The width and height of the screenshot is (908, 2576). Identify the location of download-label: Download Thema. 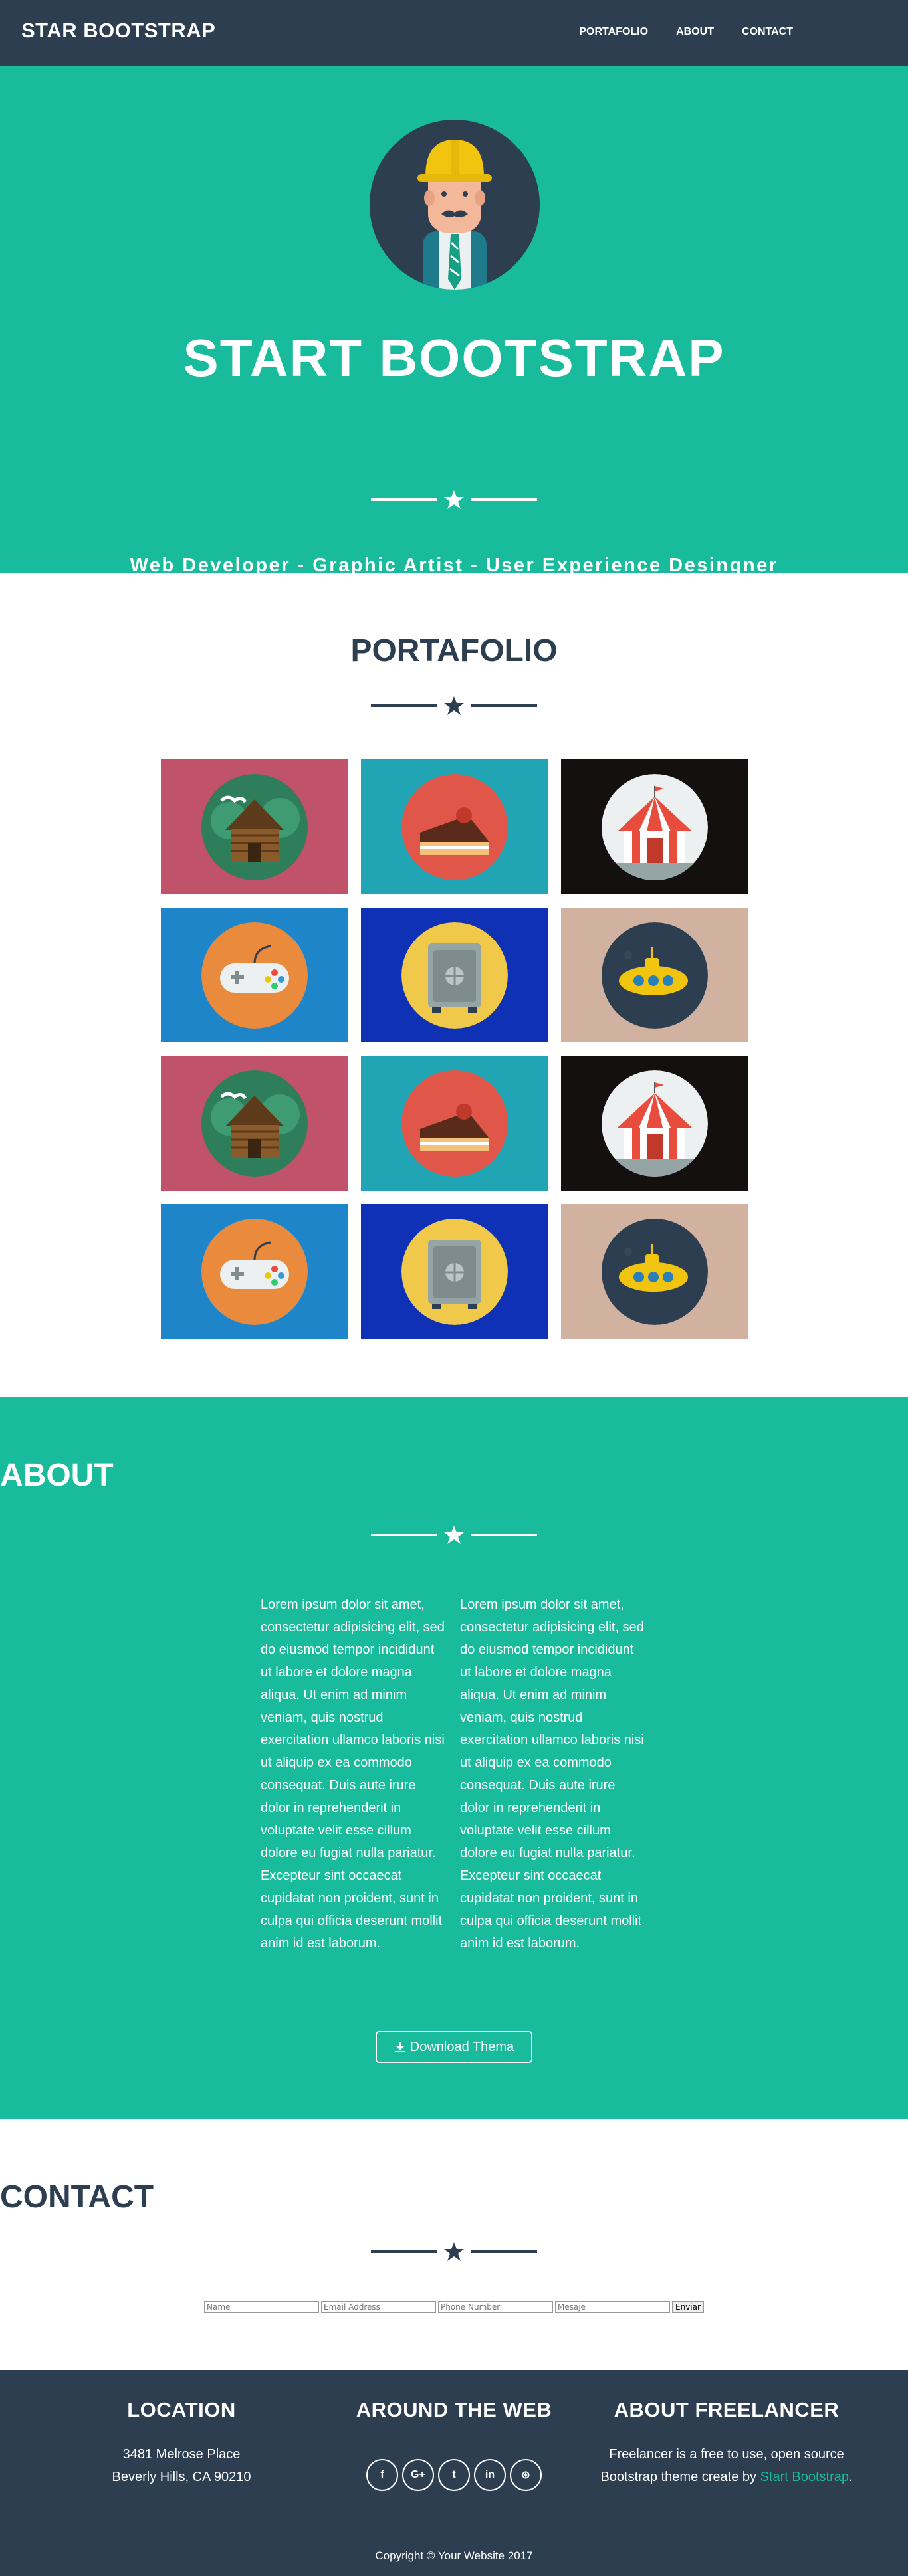
(461, 2047).